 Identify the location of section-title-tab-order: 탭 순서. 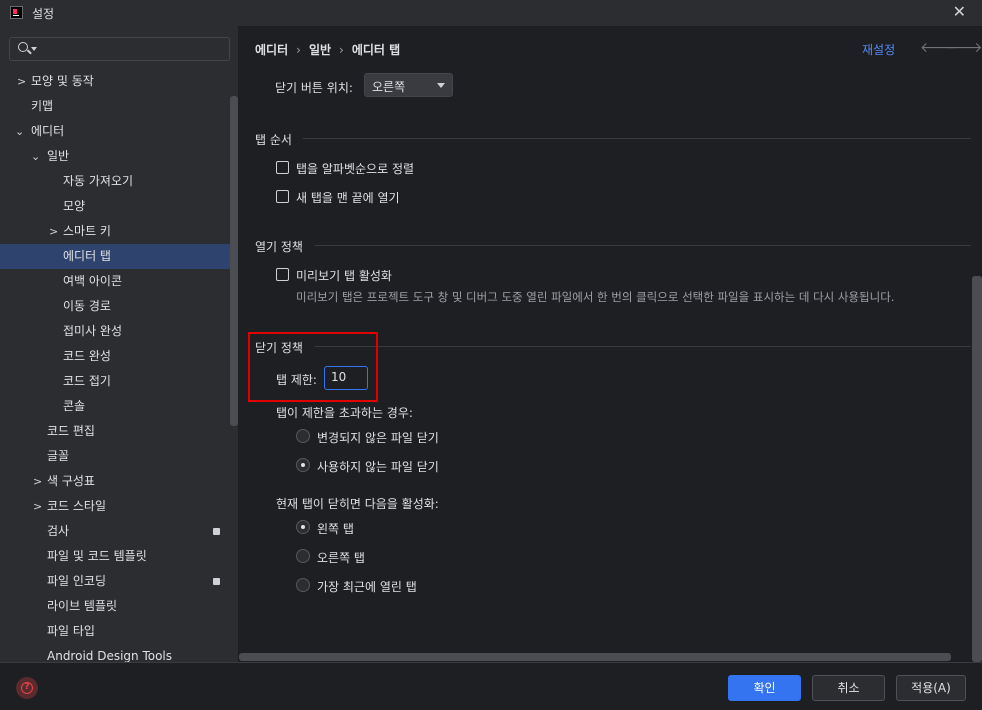
(273, 140).